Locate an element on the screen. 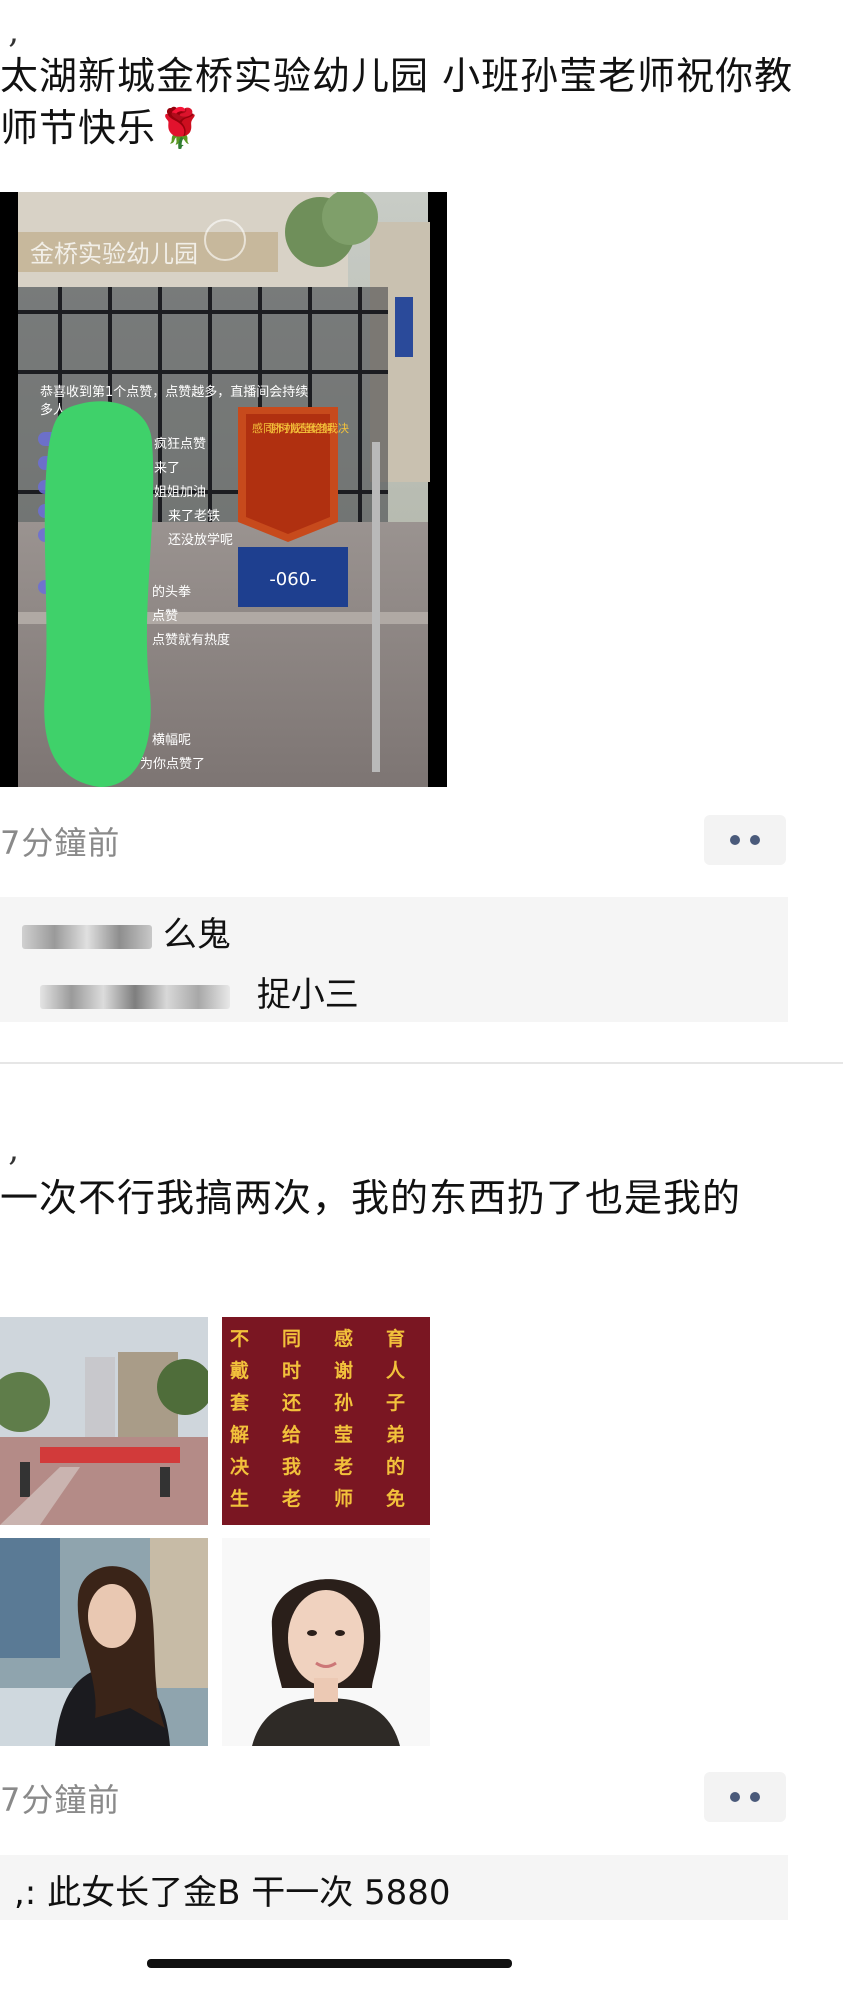  svg-text: 套 is located at coordinates (239, 1402).